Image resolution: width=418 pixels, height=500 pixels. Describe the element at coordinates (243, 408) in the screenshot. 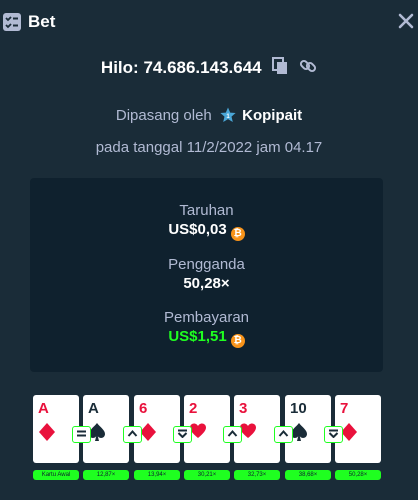

I see `card-rank: 3` at that location.